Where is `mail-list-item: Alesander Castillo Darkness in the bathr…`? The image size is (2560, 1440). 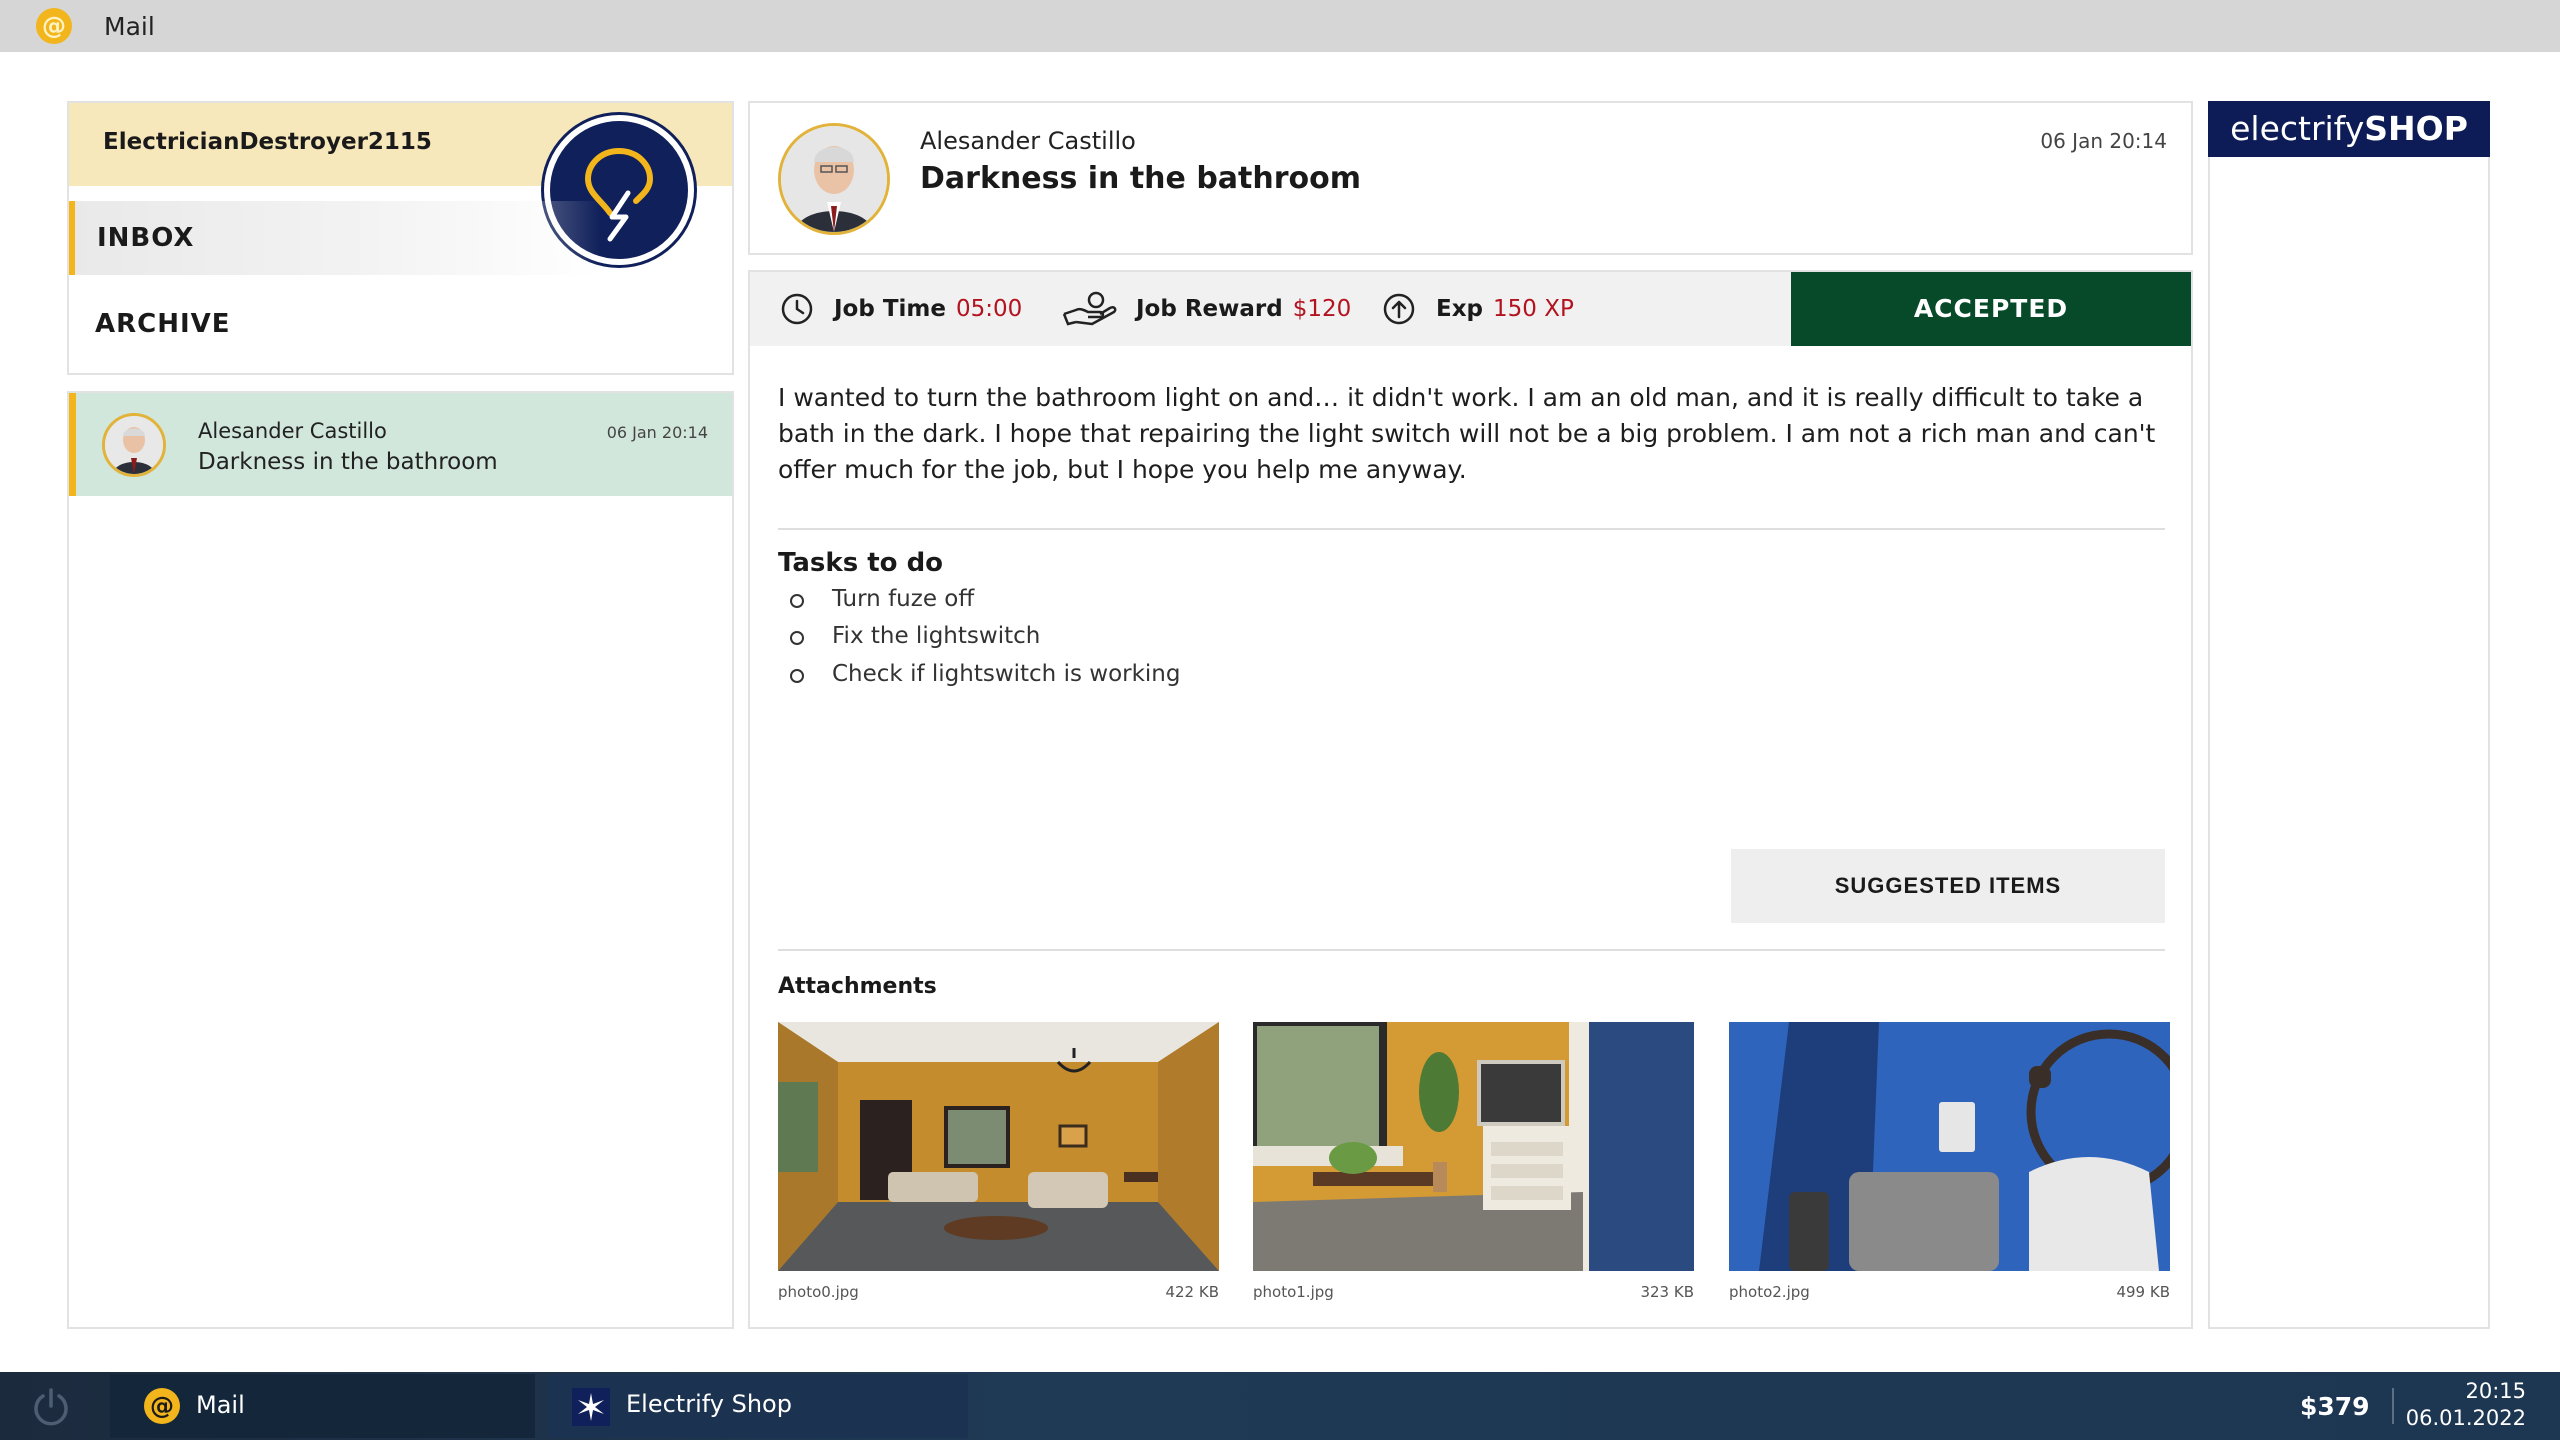 mail-list-item: Alesander Castillo Darkness in the bathr… is located at coordinates (400, 444).